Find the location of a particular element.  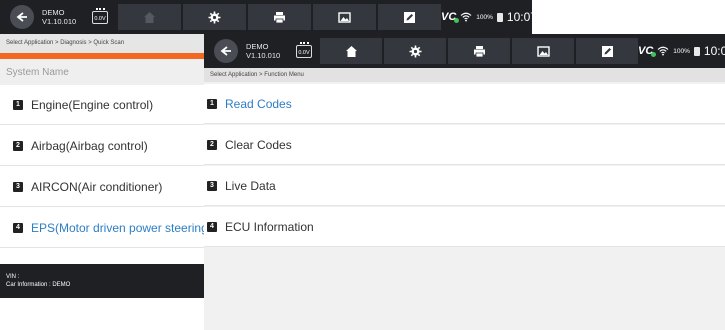

system-name-header: System Name is located at coordinates (102, 72).